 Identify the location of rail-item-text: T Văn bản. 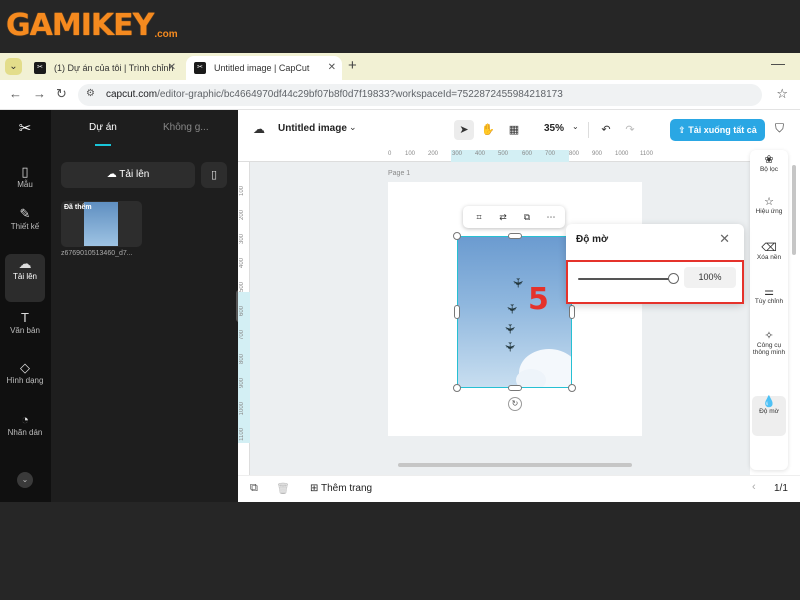
(25, 332).